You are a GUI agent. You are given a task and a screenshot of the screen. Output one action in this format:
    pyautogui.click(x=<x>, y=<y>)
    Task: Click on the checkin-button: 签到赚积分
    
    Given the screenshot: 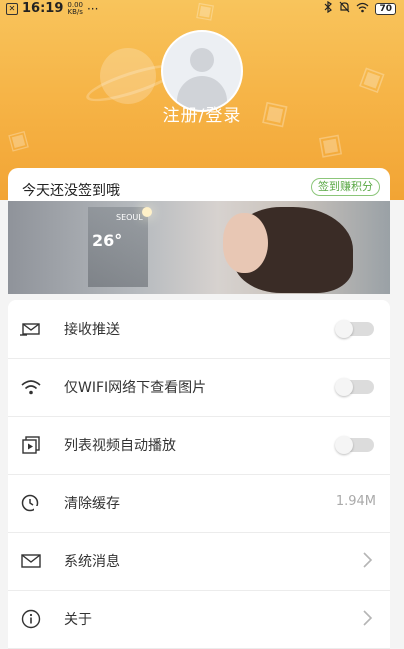 What is the action you would take?
    pyautogui.click(x=345, y=187)
    